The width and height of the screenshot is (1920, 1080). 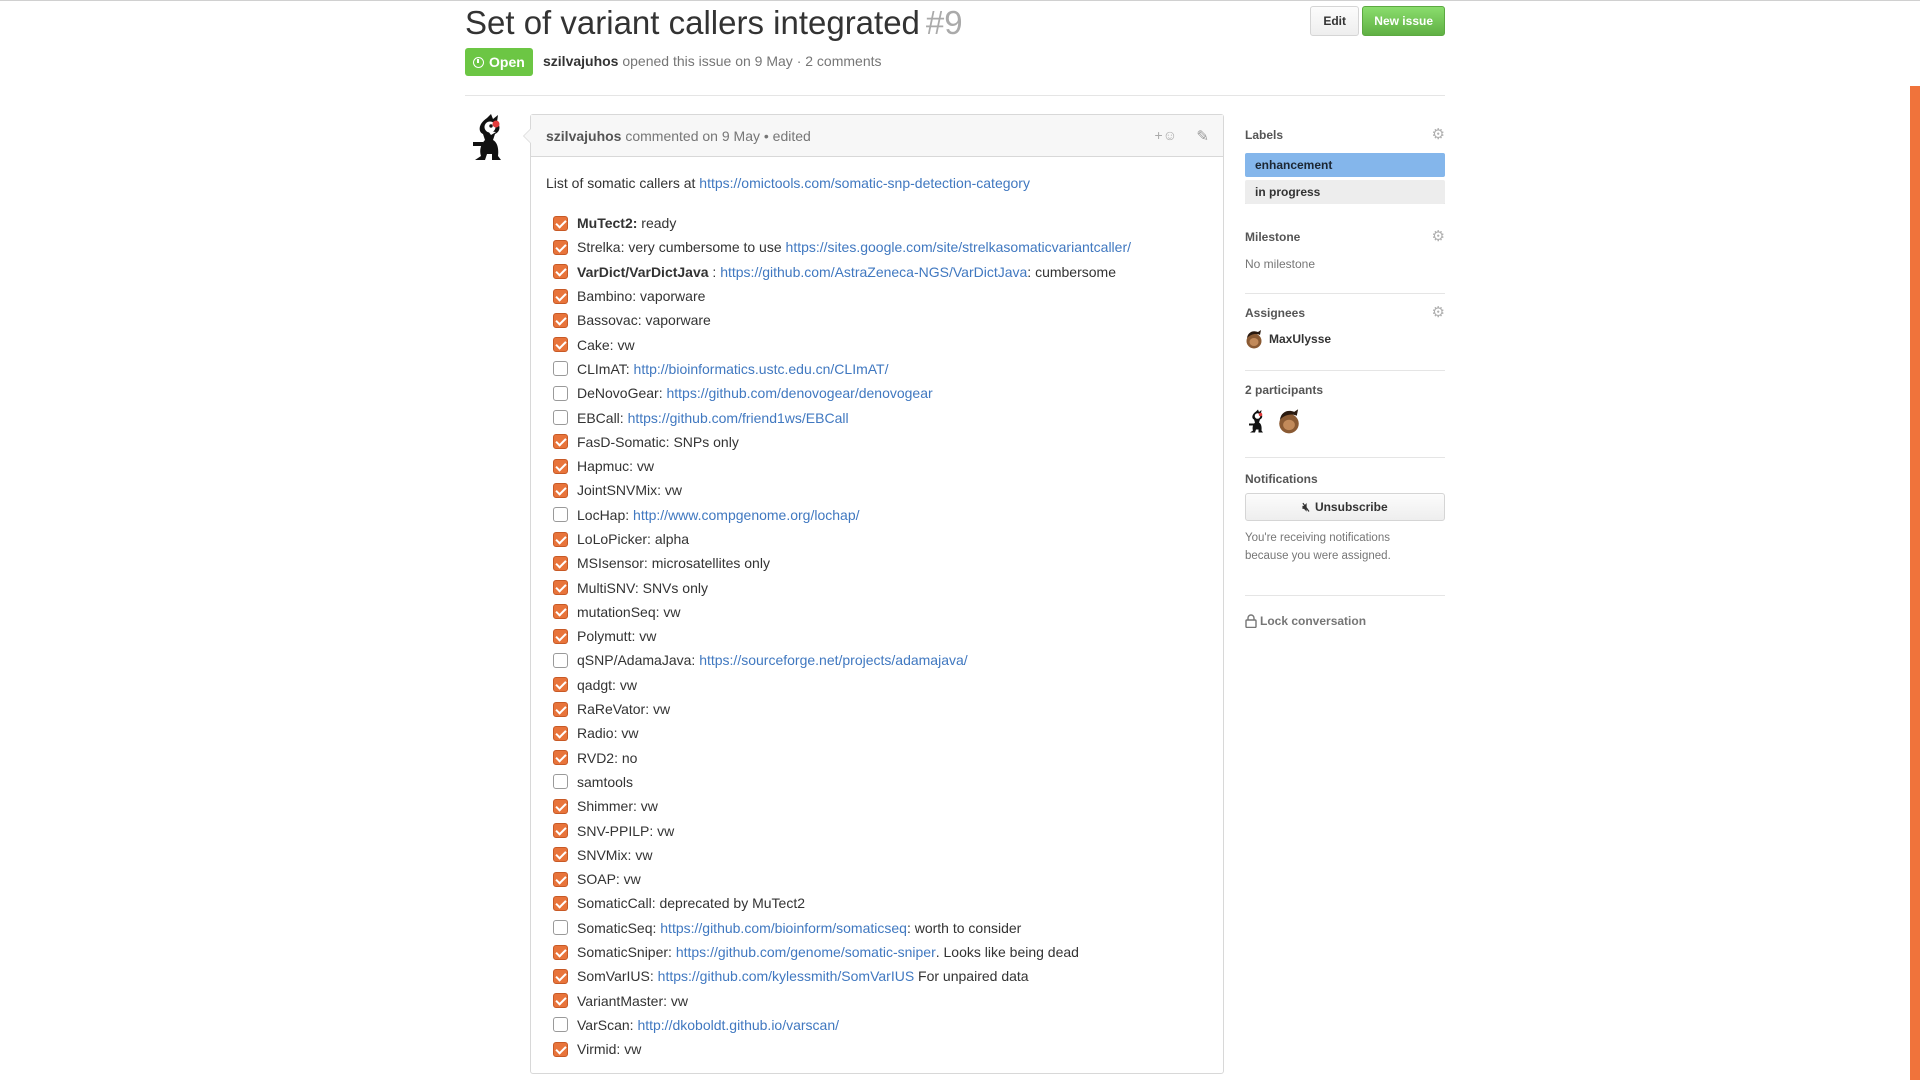 I want to click on lock-label: Lock conversation, so click(x=1313, y=621).